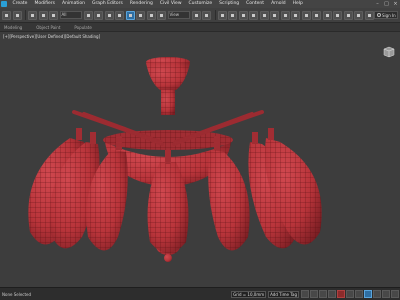 Image resolution: width=400 pixels, height=300 pixels. I want to click on sign-in-field: Sign In, so click(386, 15).